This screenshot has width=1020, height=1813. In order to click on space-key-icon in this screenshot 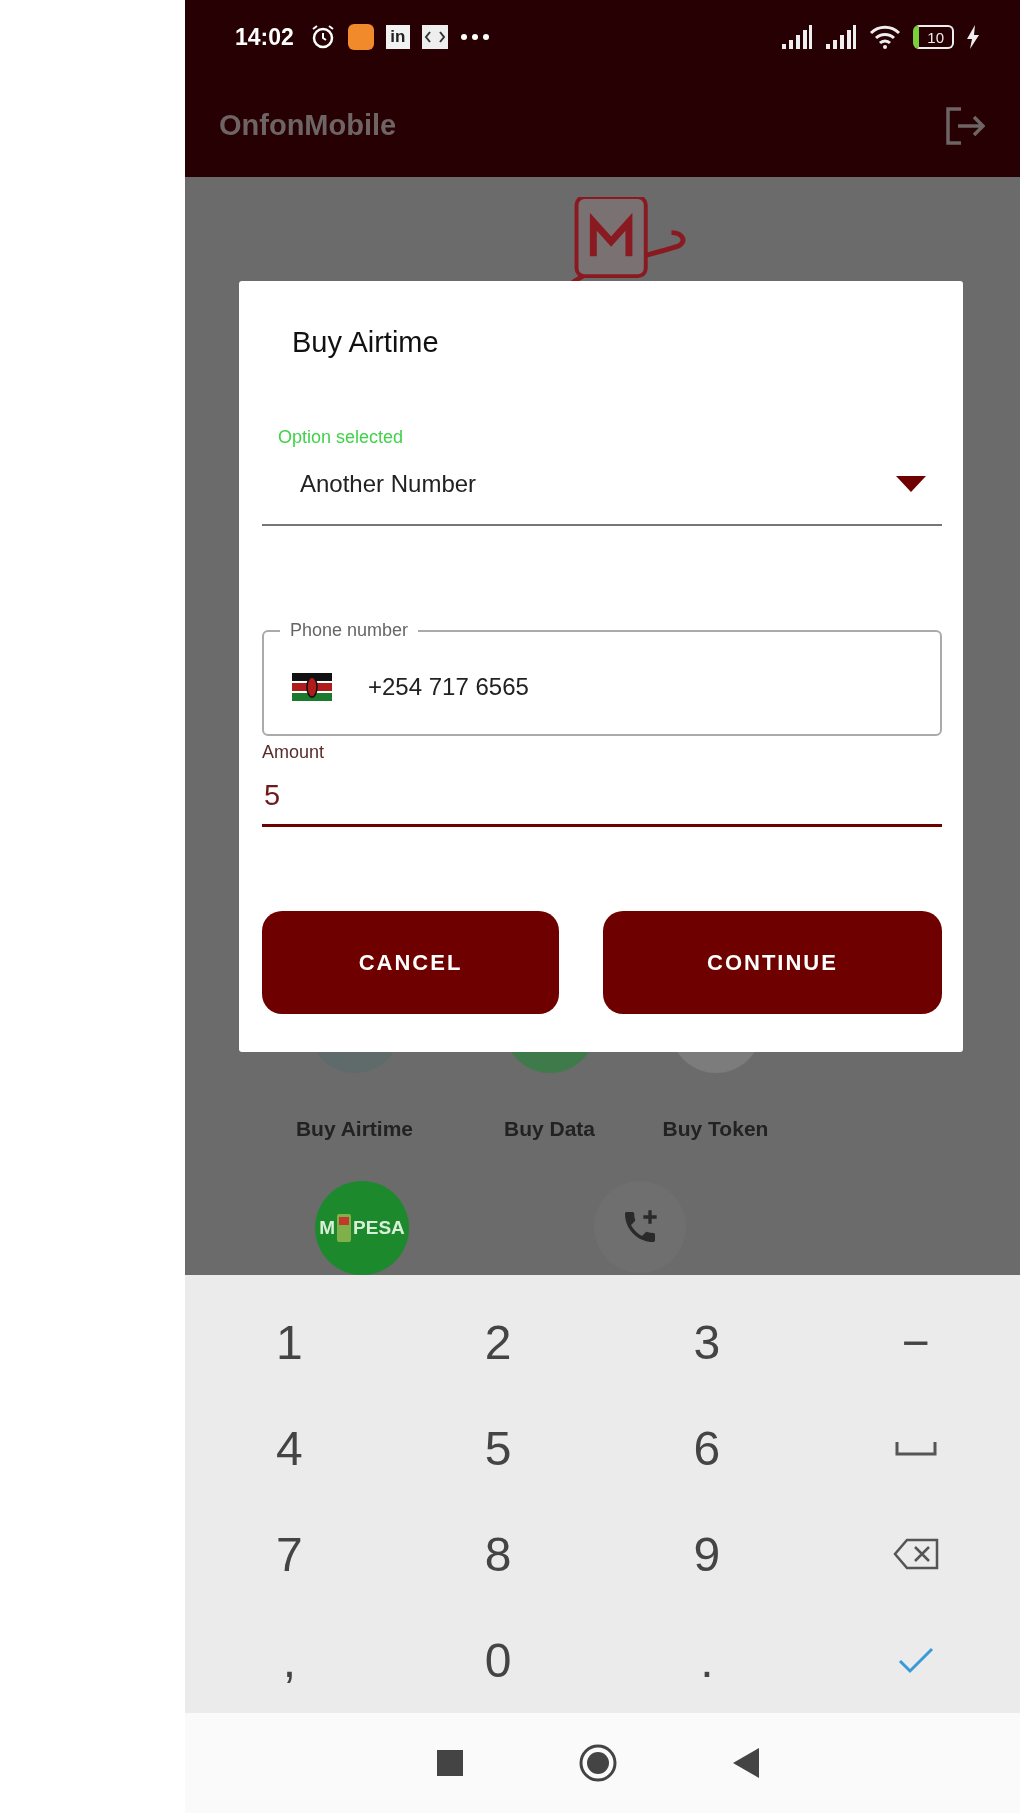, I will do `click(915, 1448)`.